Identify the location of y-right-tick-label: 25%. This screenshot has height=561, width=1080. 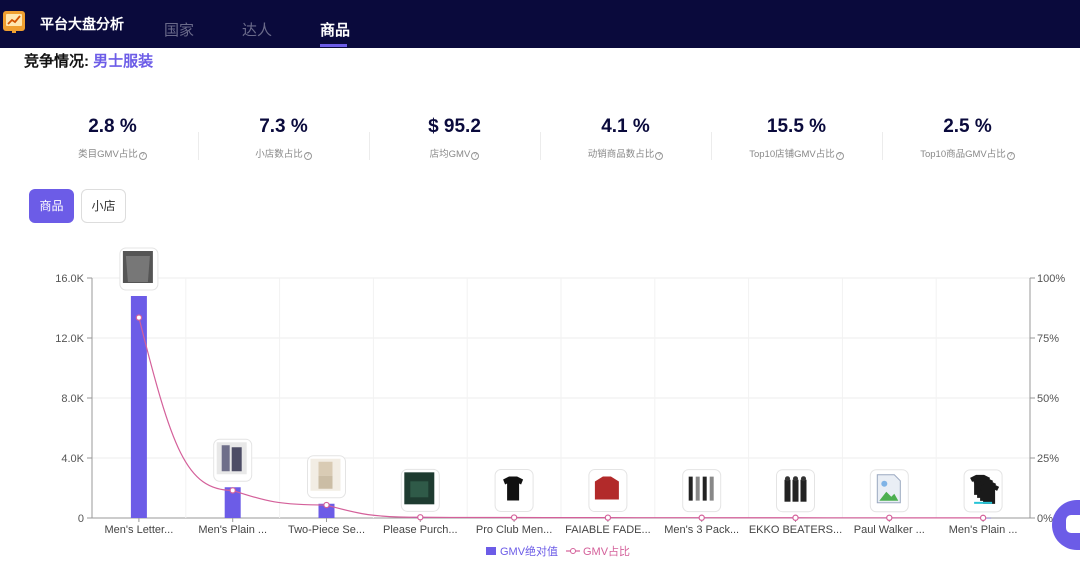
(1048, 459).